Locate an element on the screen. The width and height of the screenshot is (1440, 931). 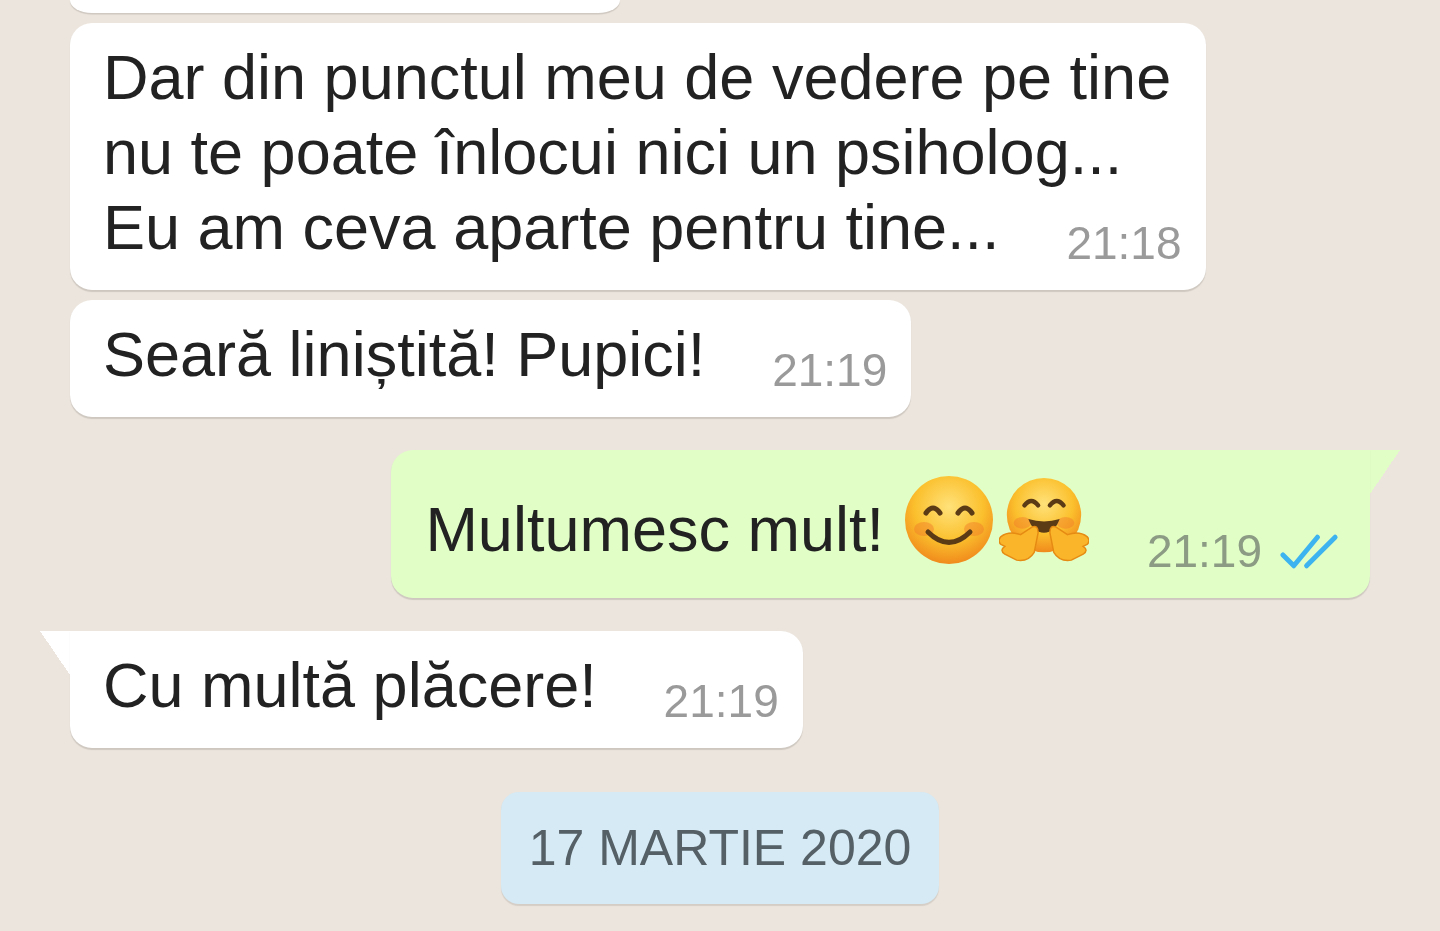
message-text: Dar din punctul meu de vedere pe tine is located at coordinates (637, 77).